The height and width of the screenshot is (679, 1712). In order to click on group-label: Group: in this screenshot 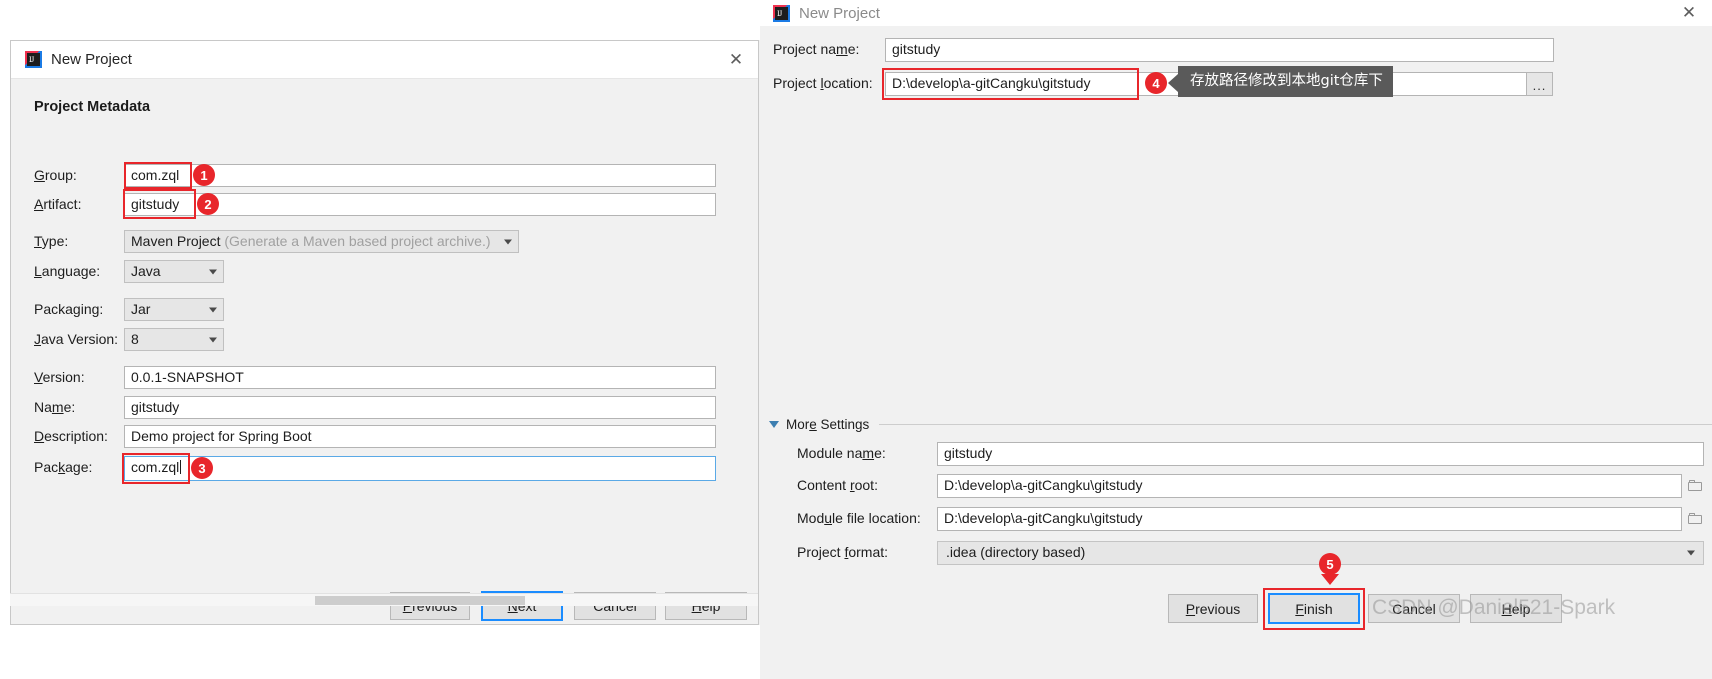, I will do `click(55, 175)`.